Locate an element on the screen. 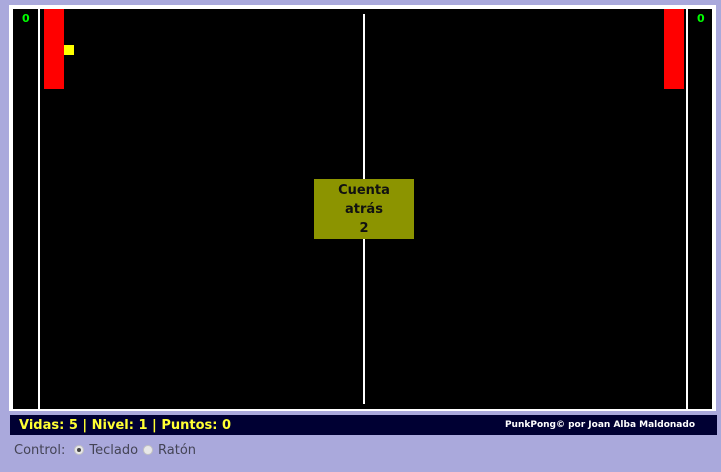  control-option-keyboard: Teclado is located at coordinates (106, 450).